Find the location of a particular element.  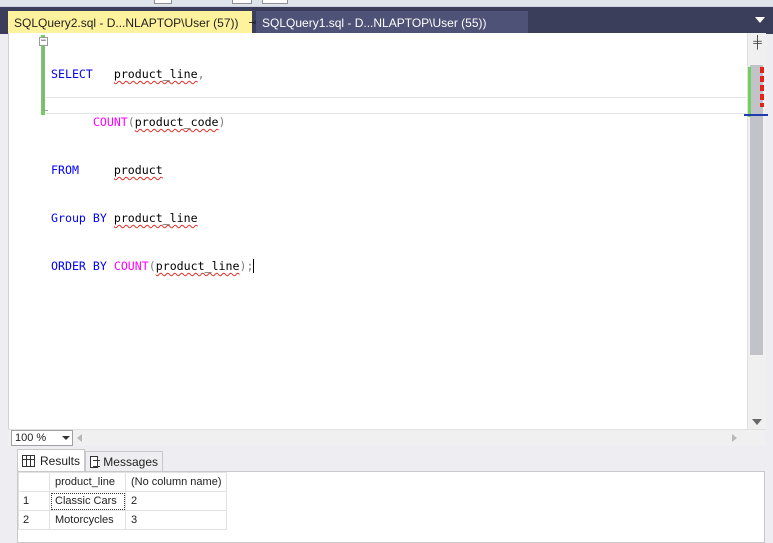

text-caret is located at coordinates (254, 266).